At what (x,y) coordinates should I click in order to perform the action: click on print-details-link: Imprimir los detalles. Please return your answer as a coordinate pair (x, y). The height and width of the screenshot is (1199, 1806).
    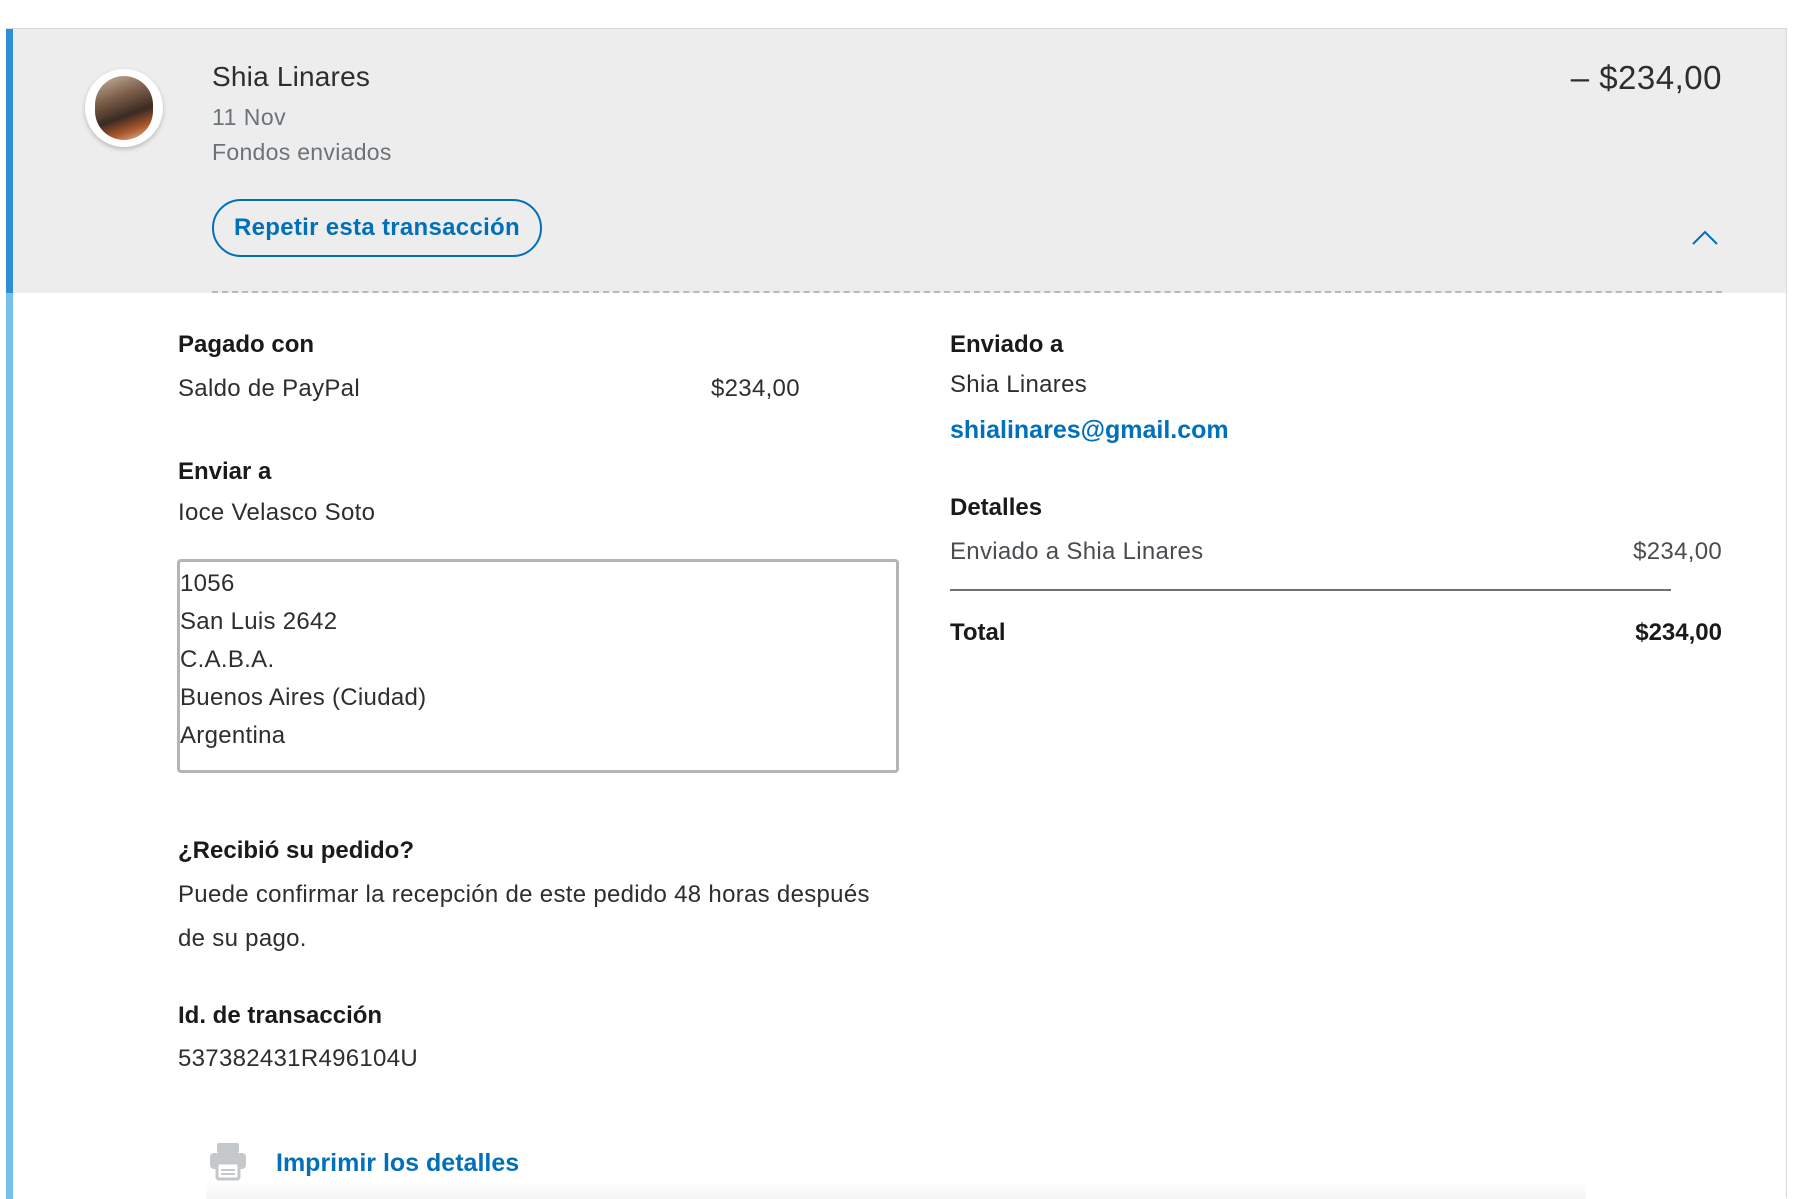
    Looking at the image, I should click on (397, 1163).